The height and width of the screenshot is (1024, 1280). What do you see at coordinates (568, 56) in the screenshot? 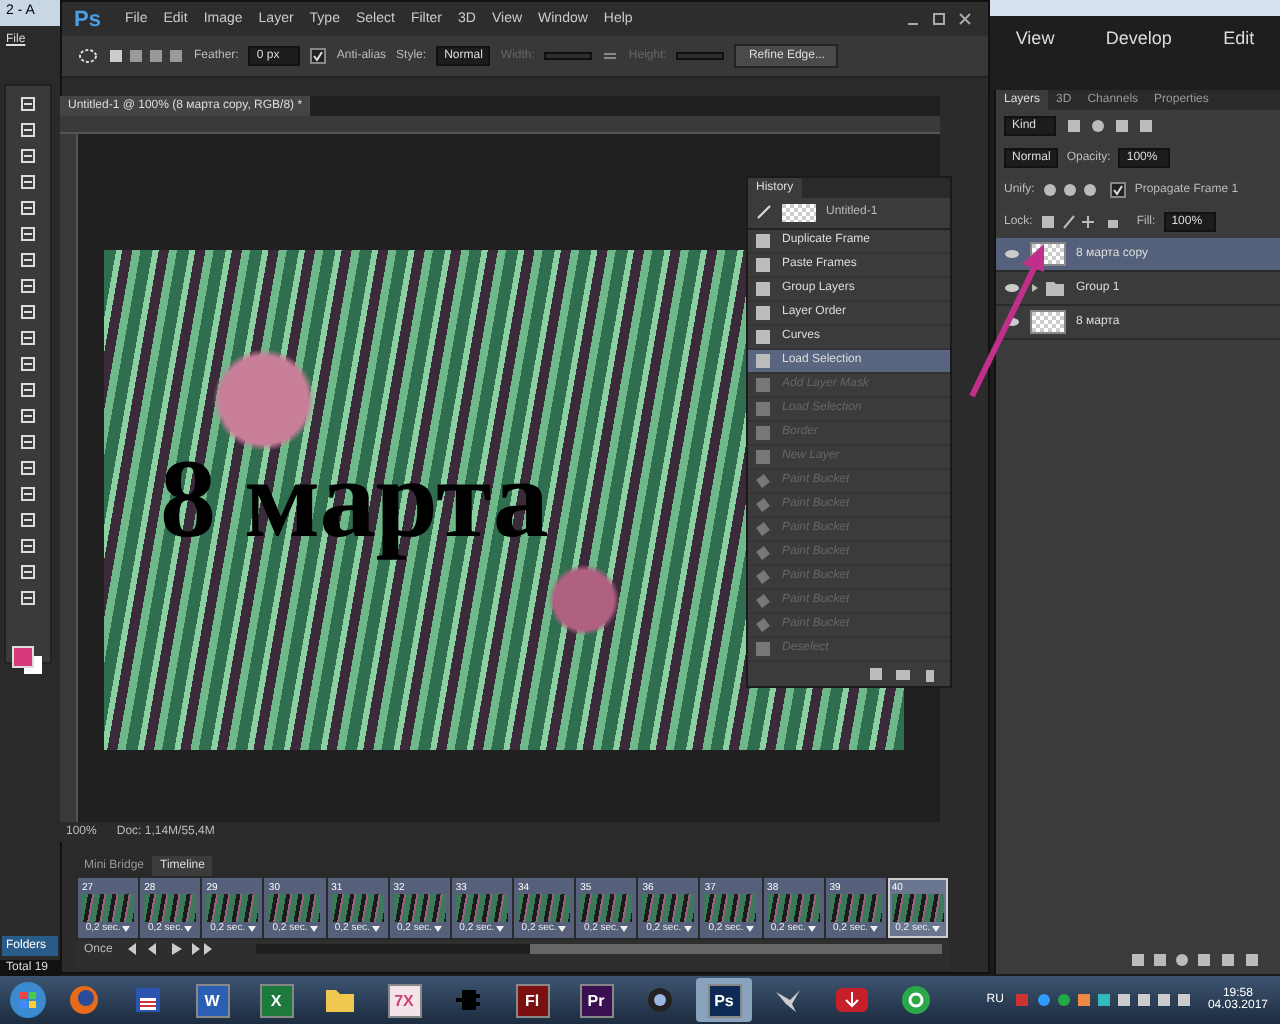
I see `width-field` at bounding box center [568, 56].